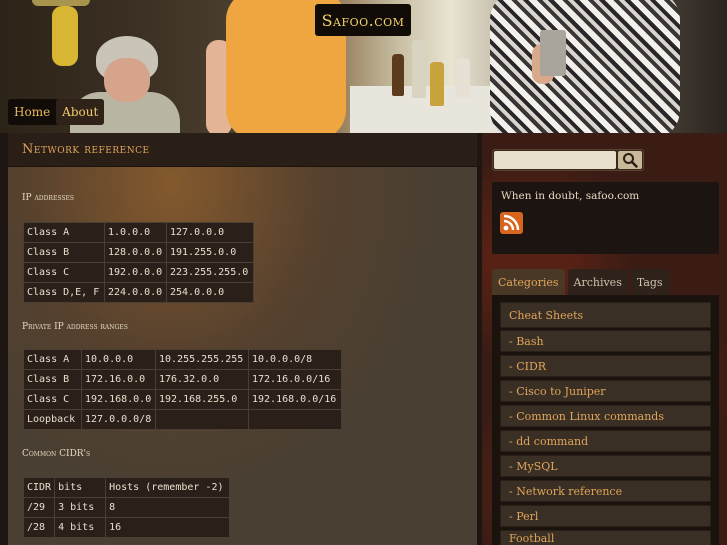 The image size is (727, 545). I want to click on person-face, so click(127, 80).